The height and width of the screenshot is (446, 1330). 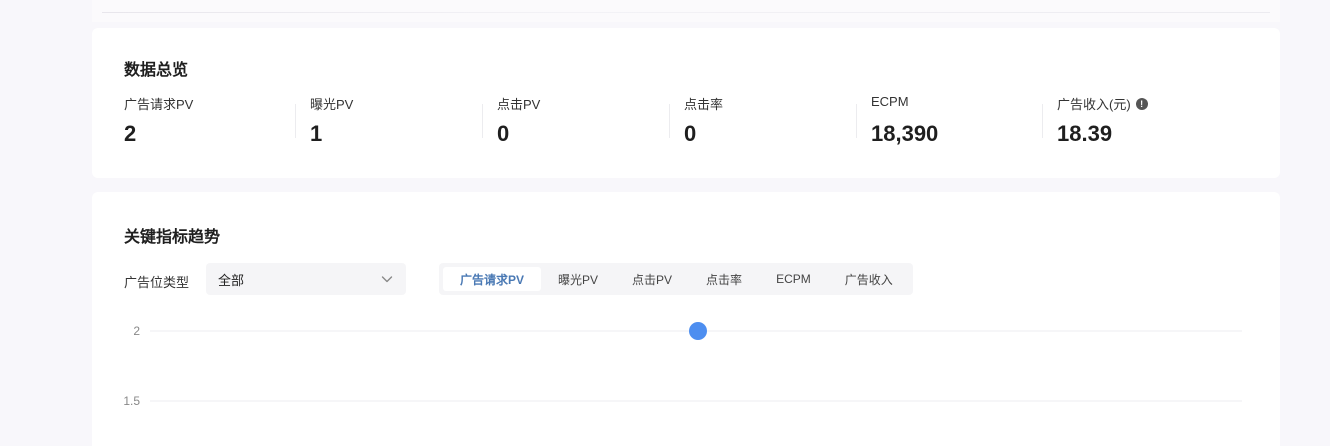 I want to click on ad-slot-type-label: 广告位类型, so click(x=157, y=282).